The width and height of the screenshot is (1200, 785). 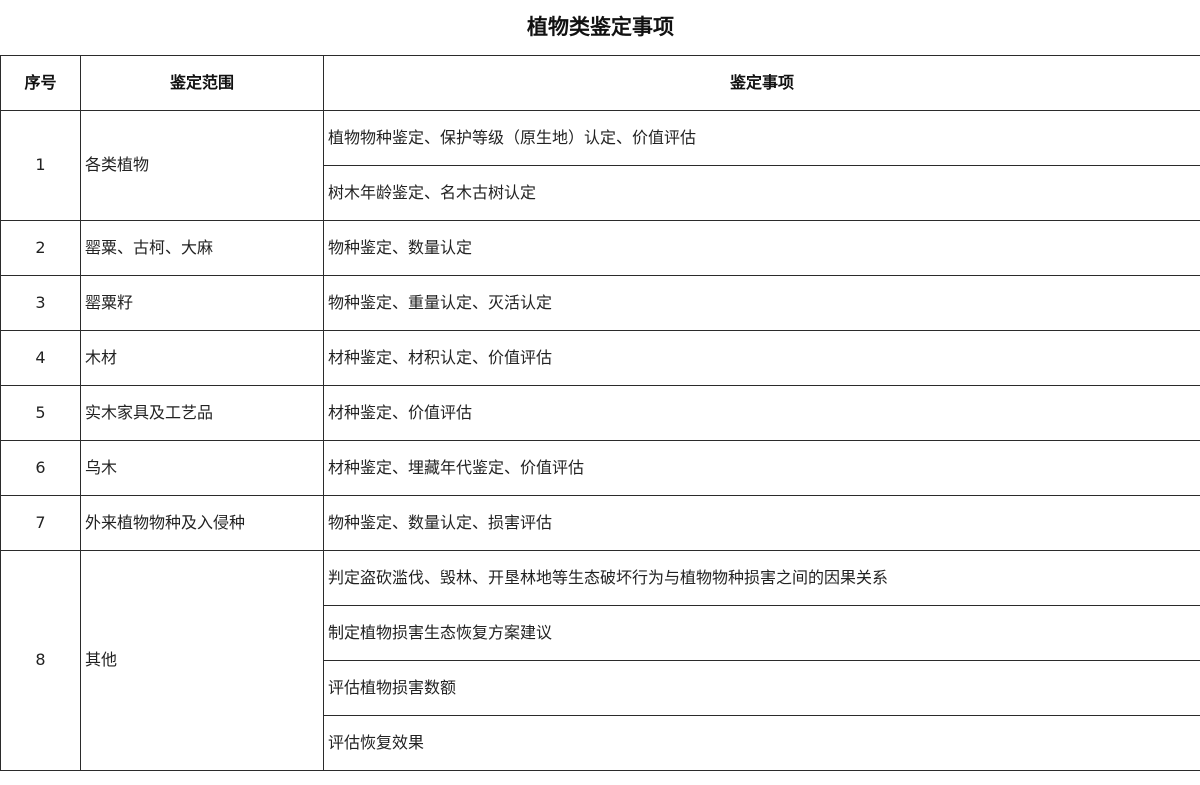 What do you see at coordinates (40, 302) in the screenshot?
I see `cell-index: 3` at bounding box center [40, 302].